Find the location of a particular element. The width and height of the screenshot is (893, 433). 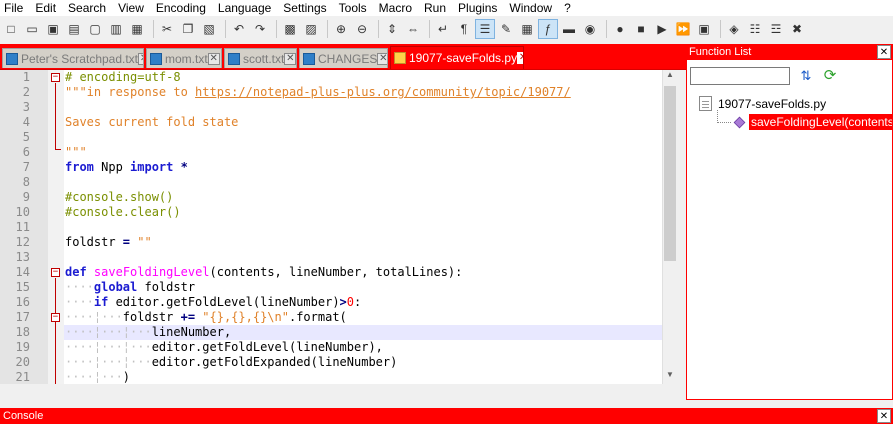

save-icon: ▣ is located at coordinates (53, 29).